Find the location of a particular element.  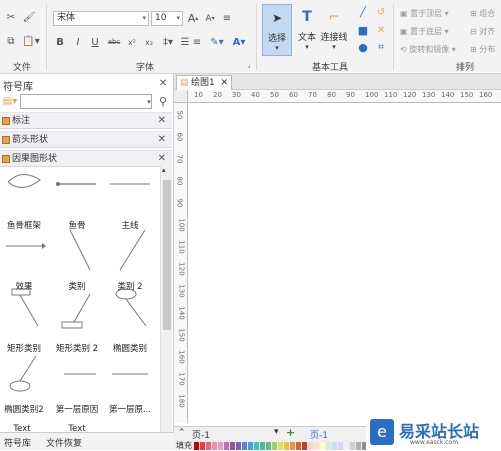

cut-icon: ✂ is located at coordinates (11, 17).